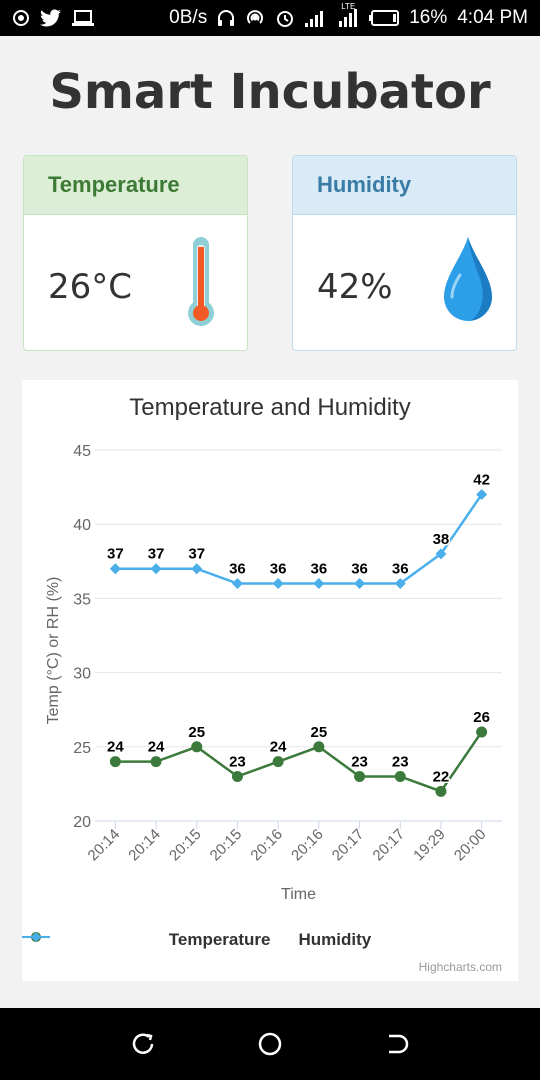  Describe the element at coordinates (21, 18) in the screenshot. I see `notification-icon` at that location.